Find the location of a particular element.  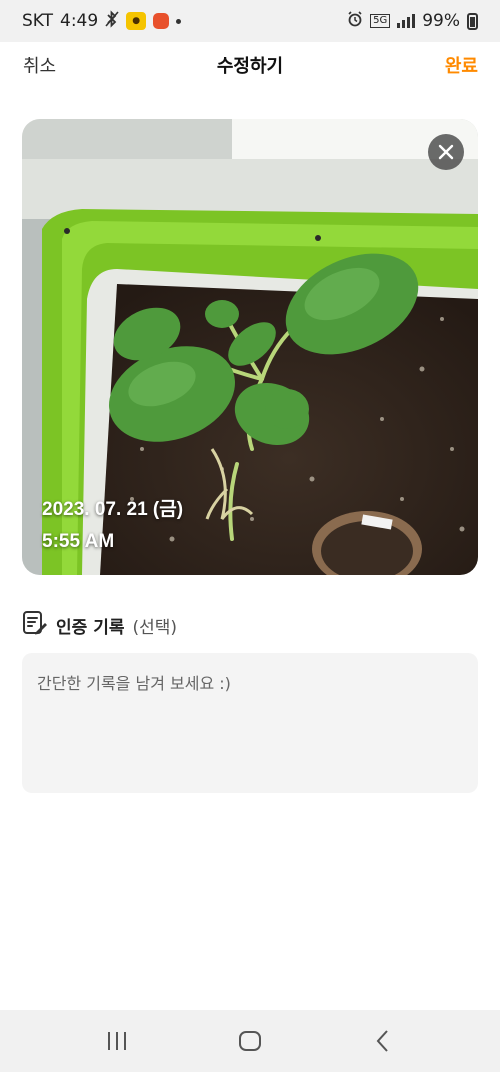

memo-placeholder: 간단한 기록을 남겨 보세요 :) is located at coordinates (134, 683).